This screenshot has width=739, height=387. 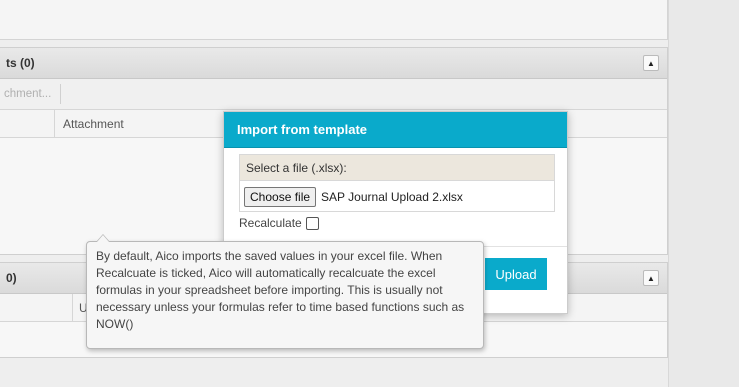 What do you see at coordinates (516, 274) in the screenshot?
I see `upload-button: Upload` at bounding box center [516, 274].